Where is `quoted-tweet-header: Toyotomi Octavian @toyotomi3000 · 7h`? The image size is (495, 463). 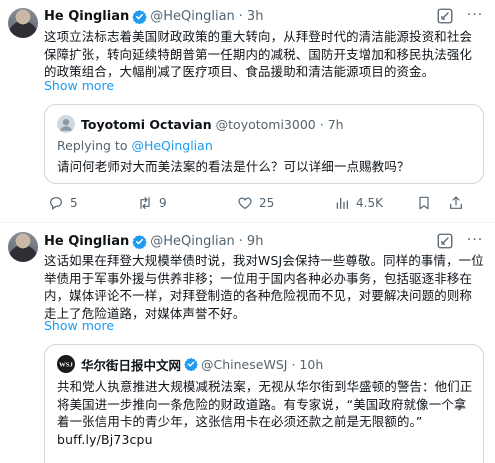
quoted-tweet-header: Toyotomi Octavian @toyotomi3000 · 7h is located at coordinates (200, 124).